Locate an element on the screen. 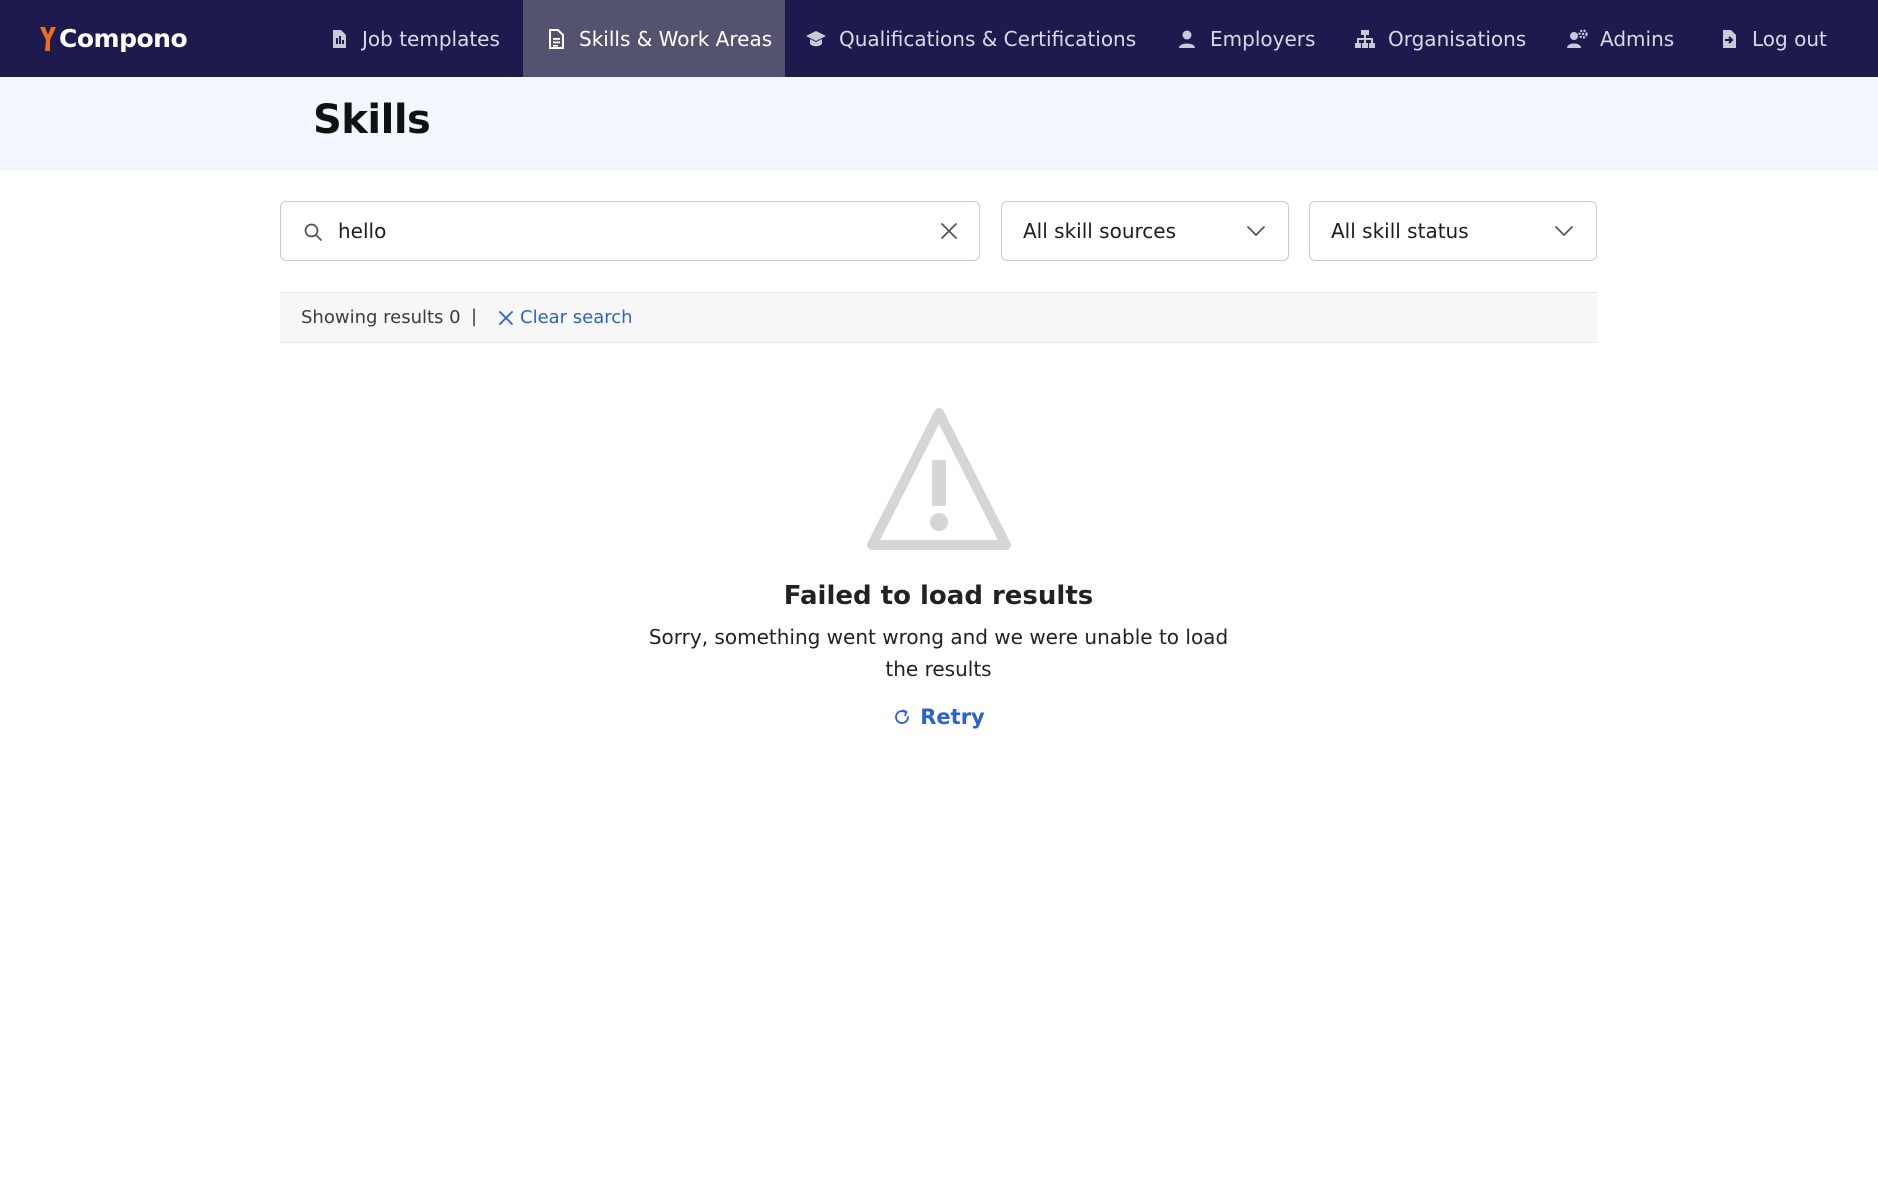 This screenshot has width=1878, height=1182. nav-item-log-out: Log out is located at coordinates (1772, 38).